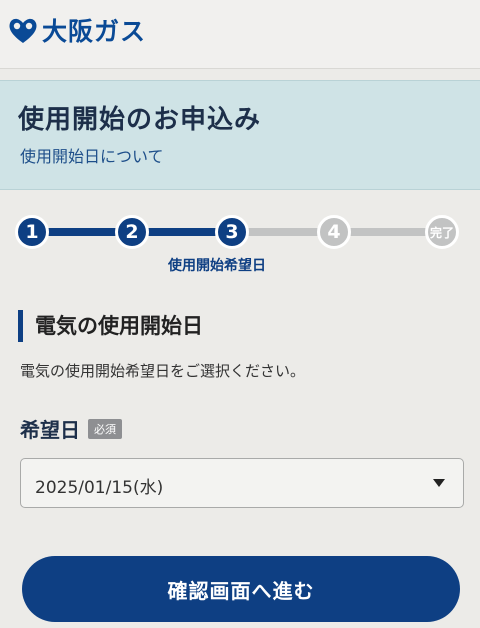  What do you see at coordinates (442, 232) in the screenshot?
I see `step-complete: 完了` at bounding box center [442, 232].